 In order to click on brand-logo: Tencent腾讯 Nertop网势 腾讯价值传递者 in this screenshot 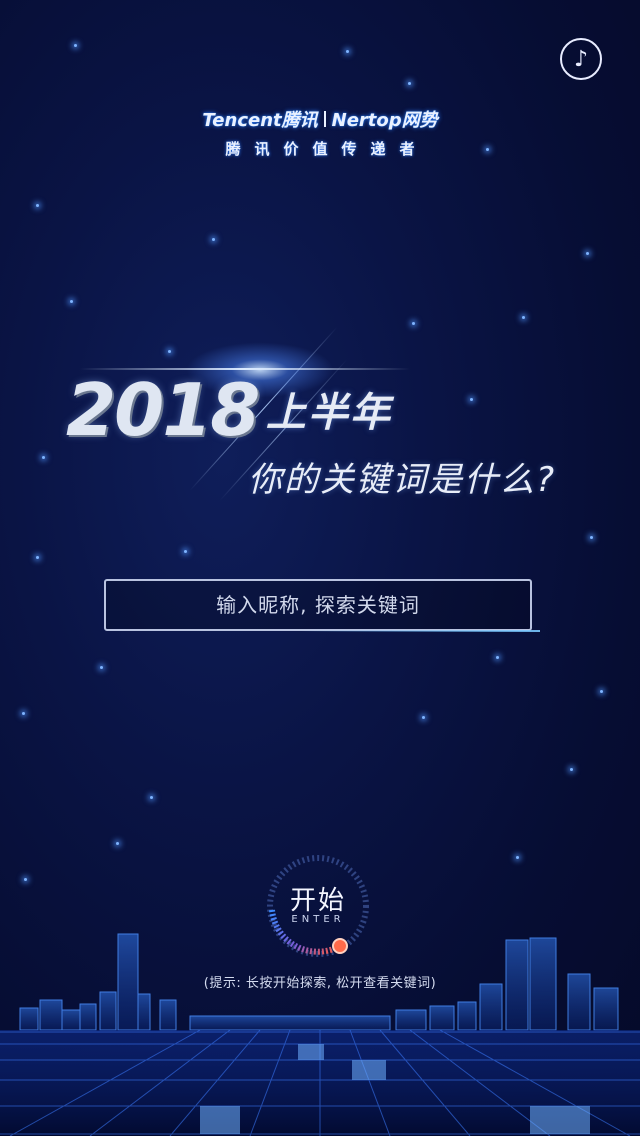, I will do `click(320, 132)`.